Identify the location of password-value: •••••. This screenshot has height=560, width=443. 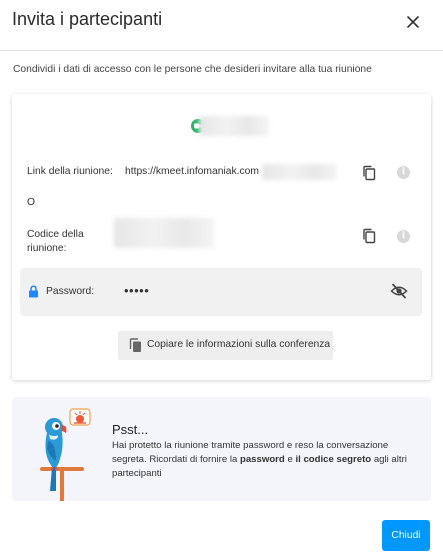
(137, 290).